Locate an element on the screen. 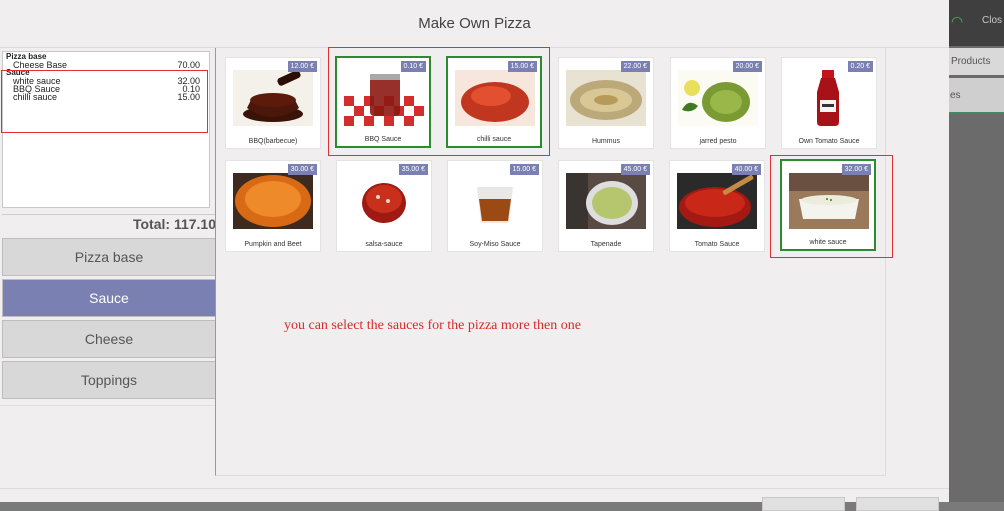 Image resolution: width=1004 pixels, height=511 pixels. annotation-selected-sauces-highlight is located at coordinates (439, 101).